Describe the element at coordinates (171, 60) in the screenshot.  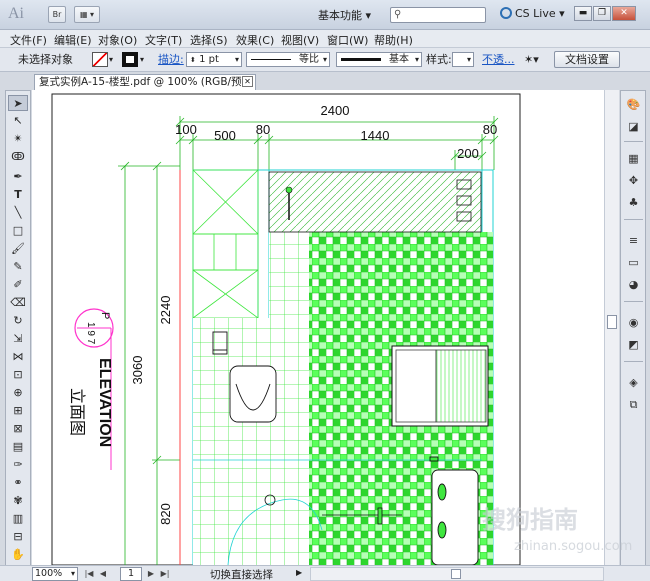
I see `stroke-panel-link: 描边:` at that location.